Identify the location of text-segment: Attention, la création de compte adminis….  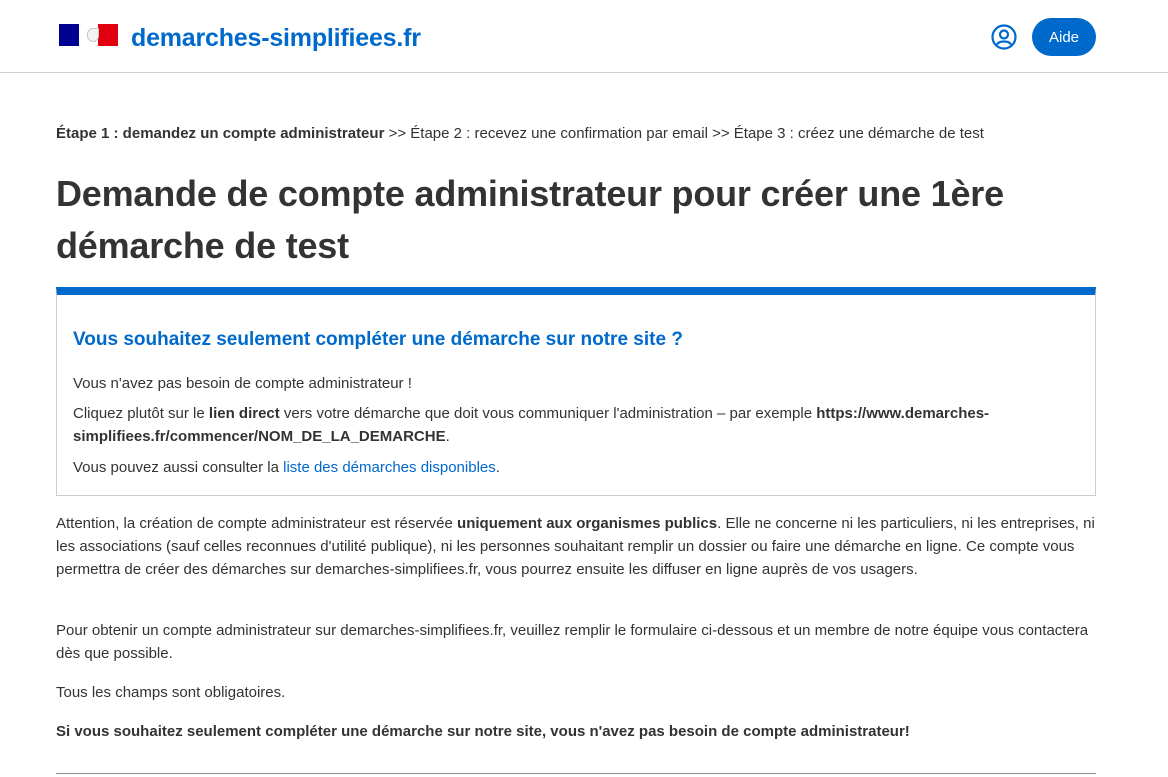
(257, 523).